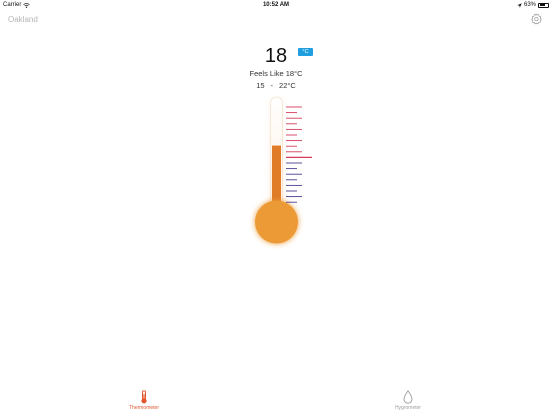 The image size is (552, 414). I want to click on battery-icon, so click(543, 5).